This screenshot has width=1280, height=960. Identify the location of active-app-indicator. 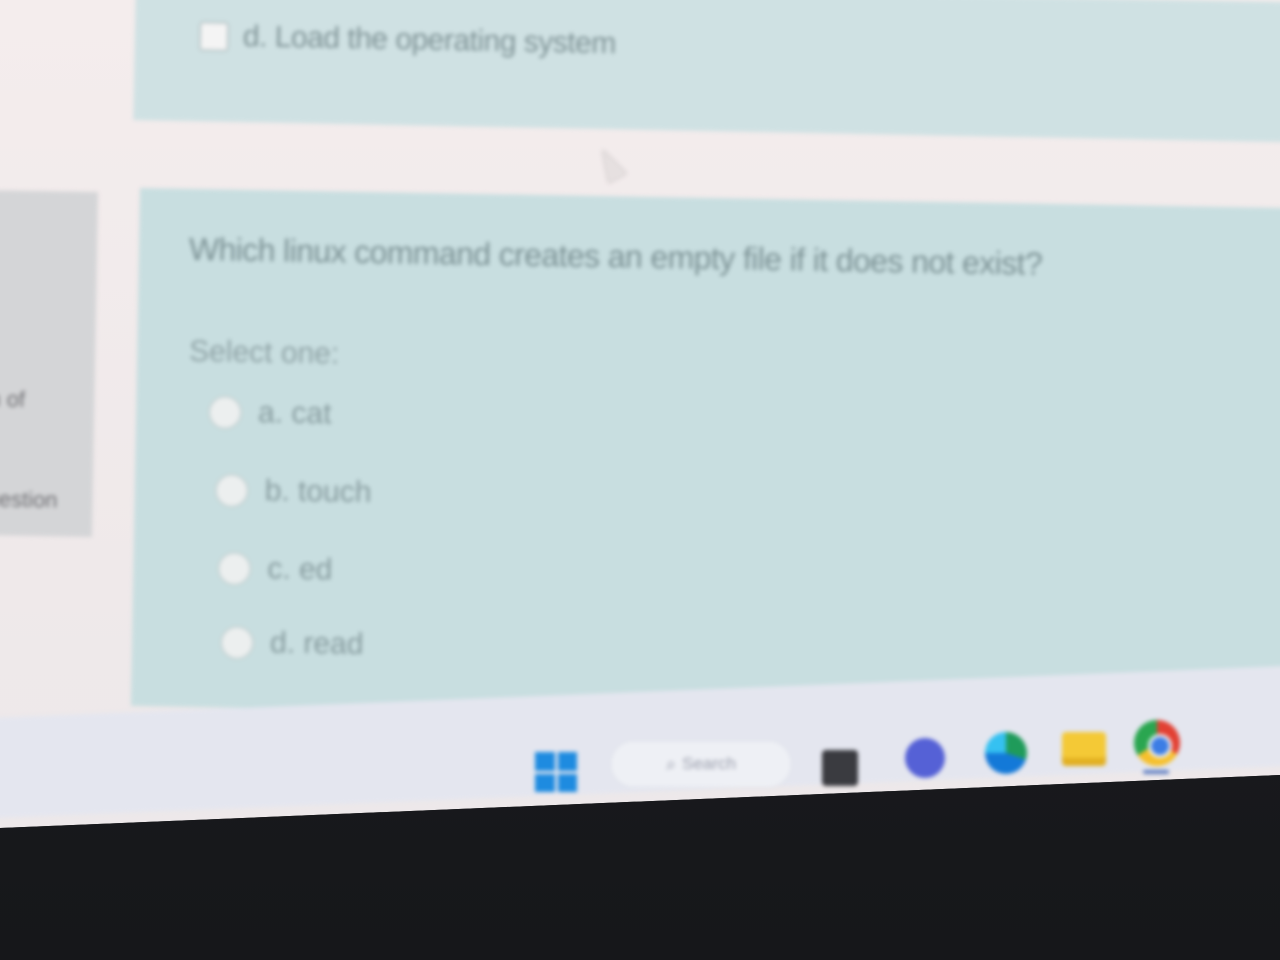
(1156, 772).